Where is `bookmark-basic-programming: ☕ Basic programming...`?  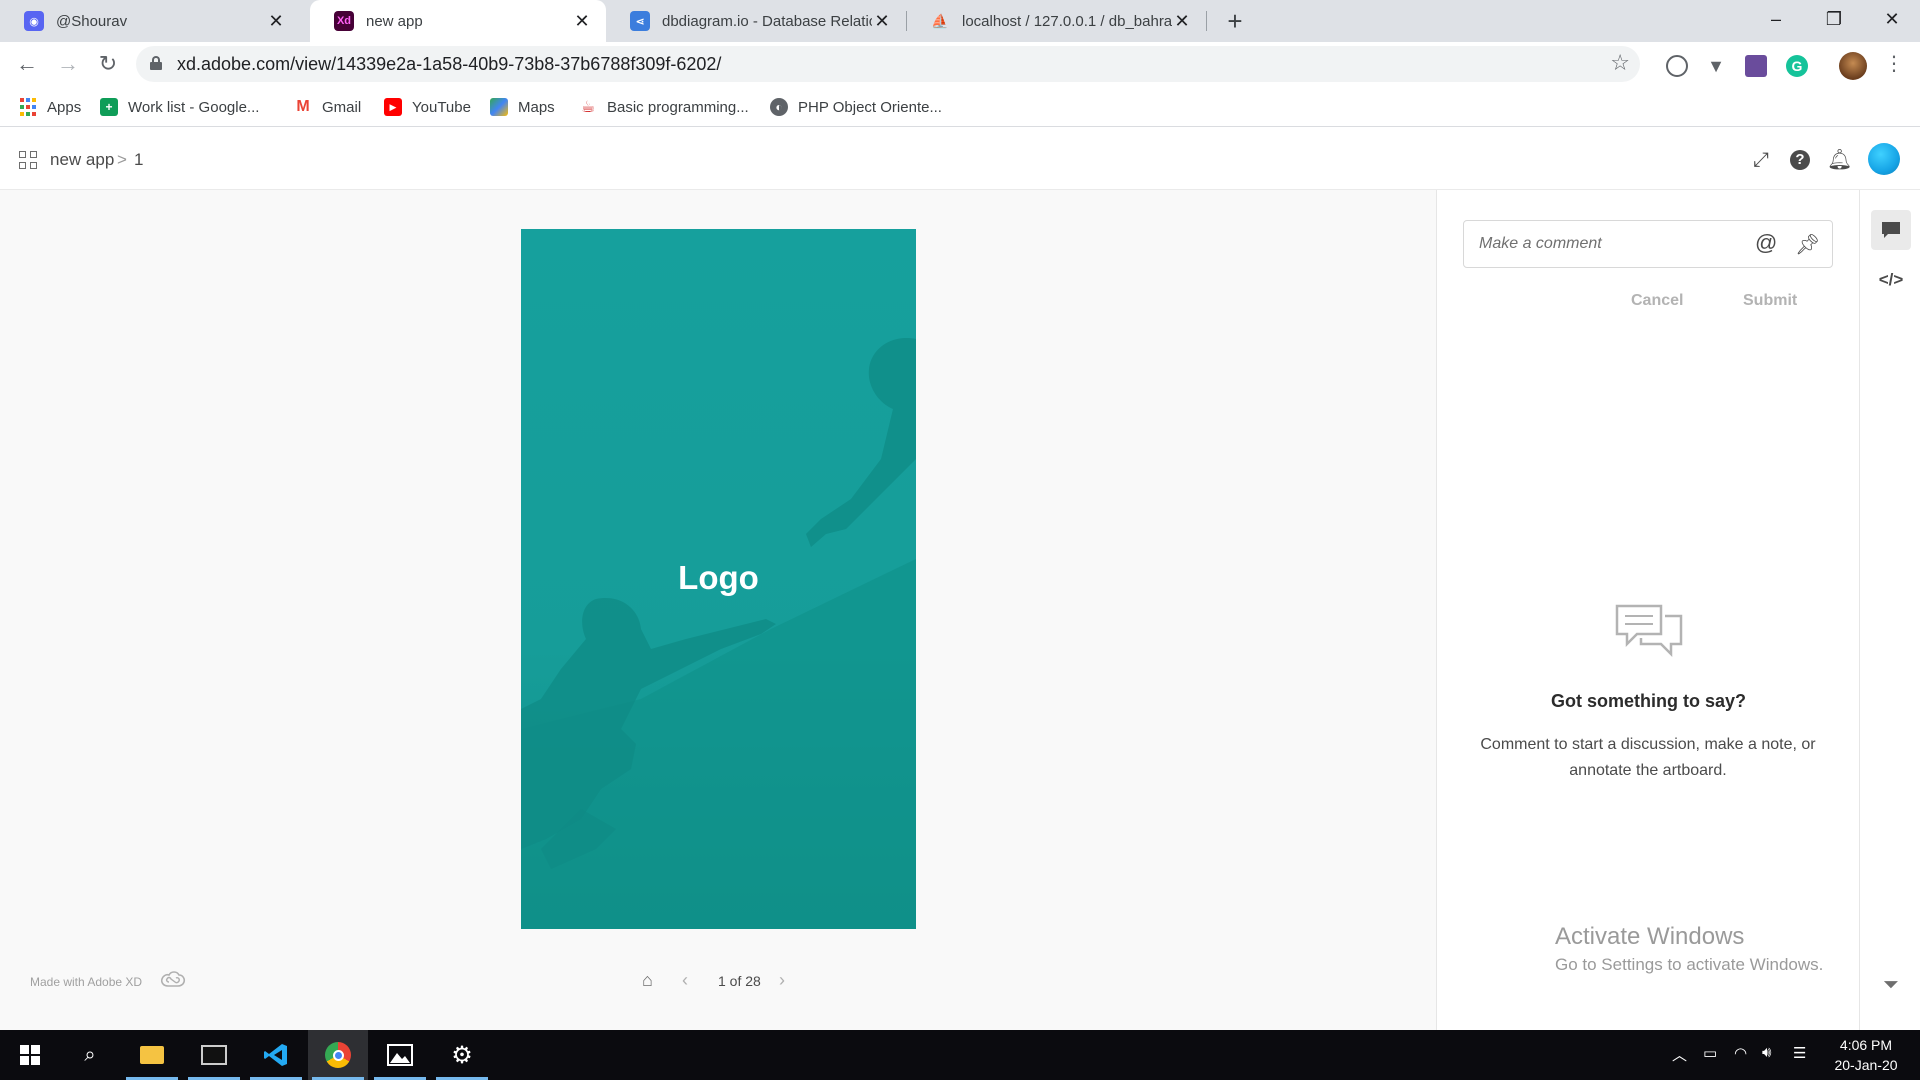 bookmark-basic-programming: ☕ Basic programming... is located at coordinates (664, 107).